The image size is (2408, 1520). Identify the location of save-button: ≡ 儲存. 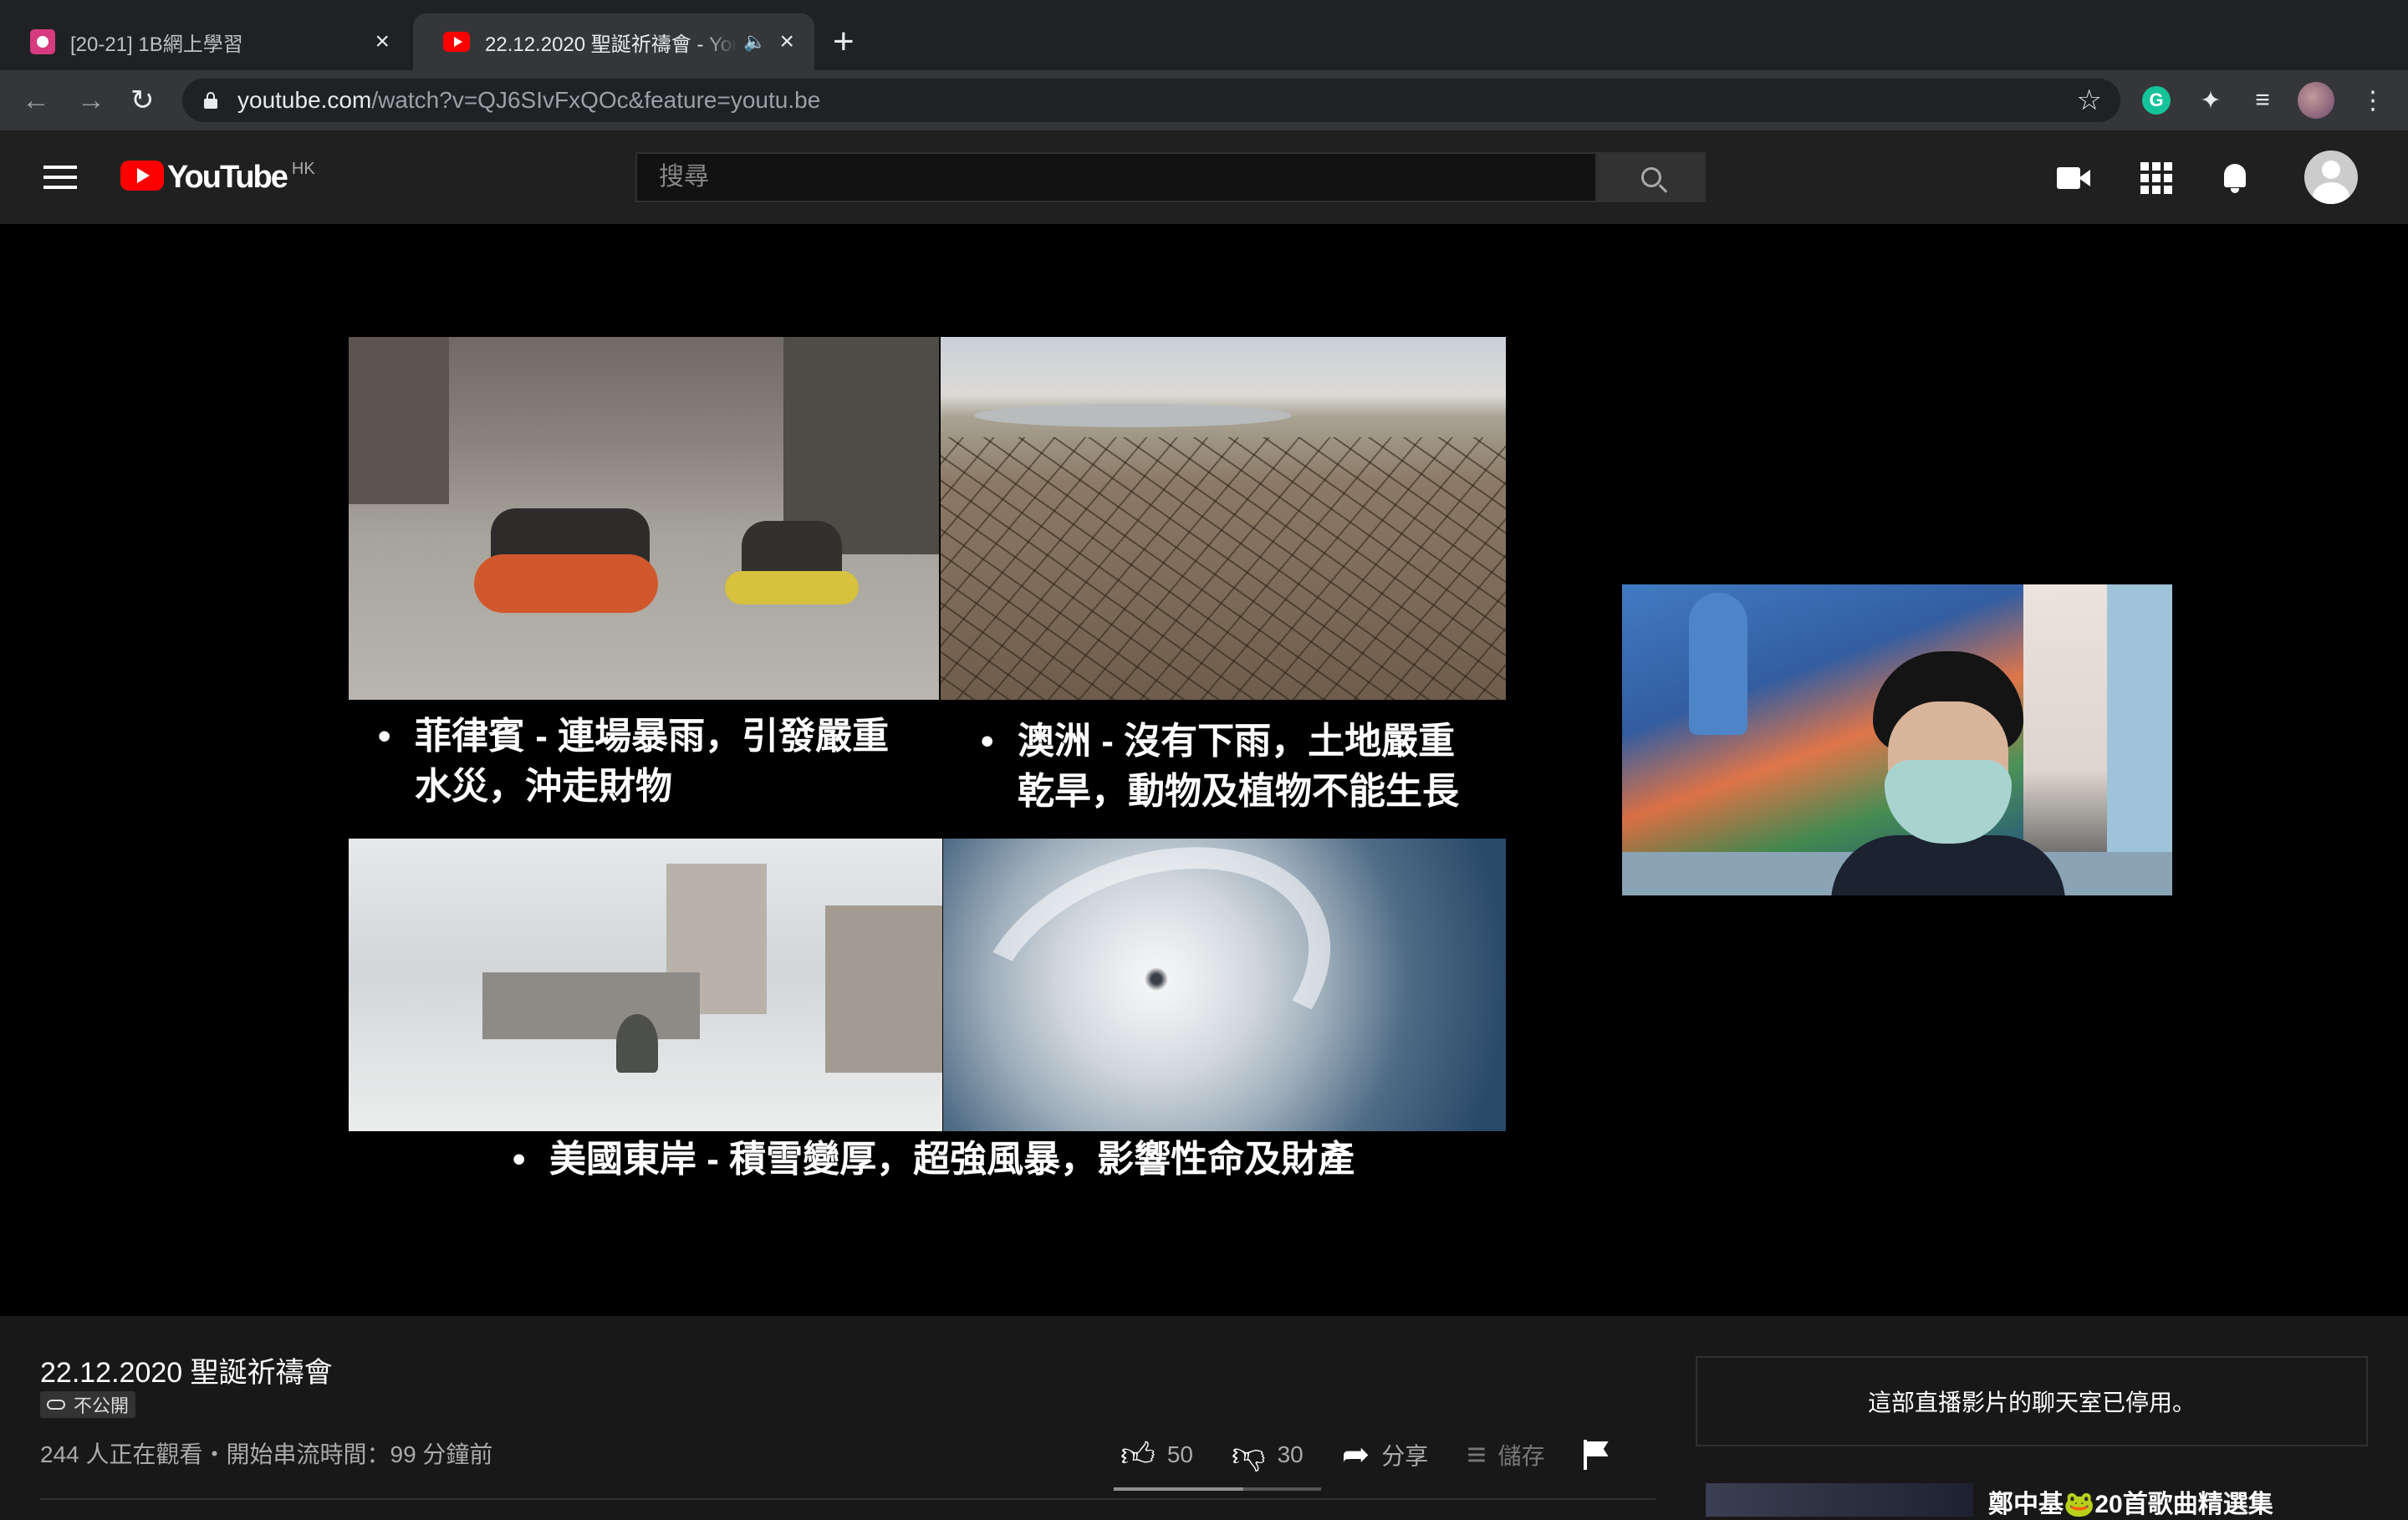
(1506, 1455).